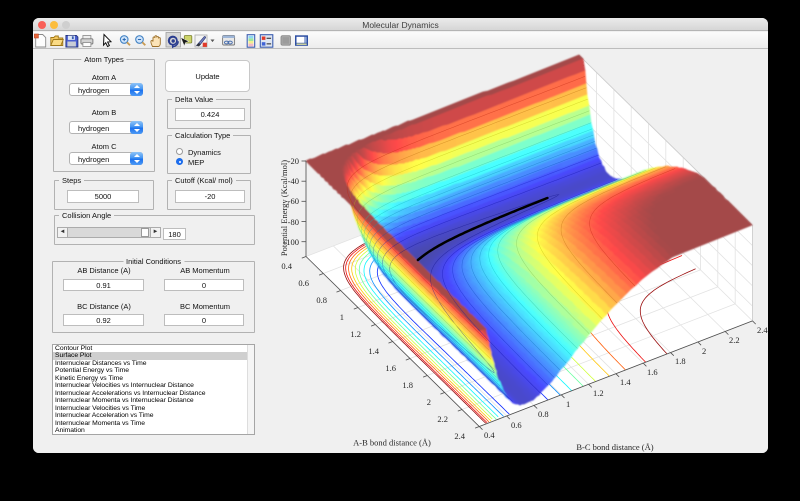 The height and width of the screenshot is (501, 800). I want to click on svg-text: -80, so click(293, 222).